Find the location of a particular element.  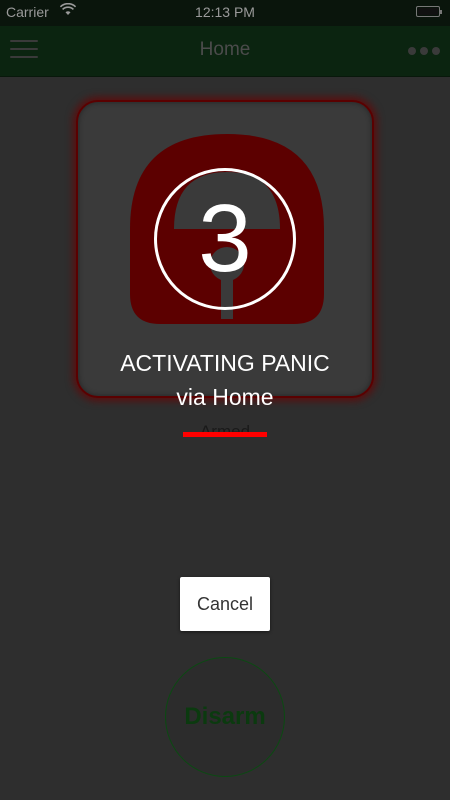

nav-bar: Home is located at coordinates (225, 51).